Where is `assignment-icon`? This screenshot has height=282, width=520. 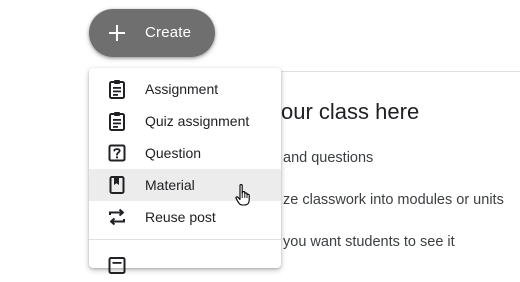
assignment-icon is located at coordinates (117, 89).